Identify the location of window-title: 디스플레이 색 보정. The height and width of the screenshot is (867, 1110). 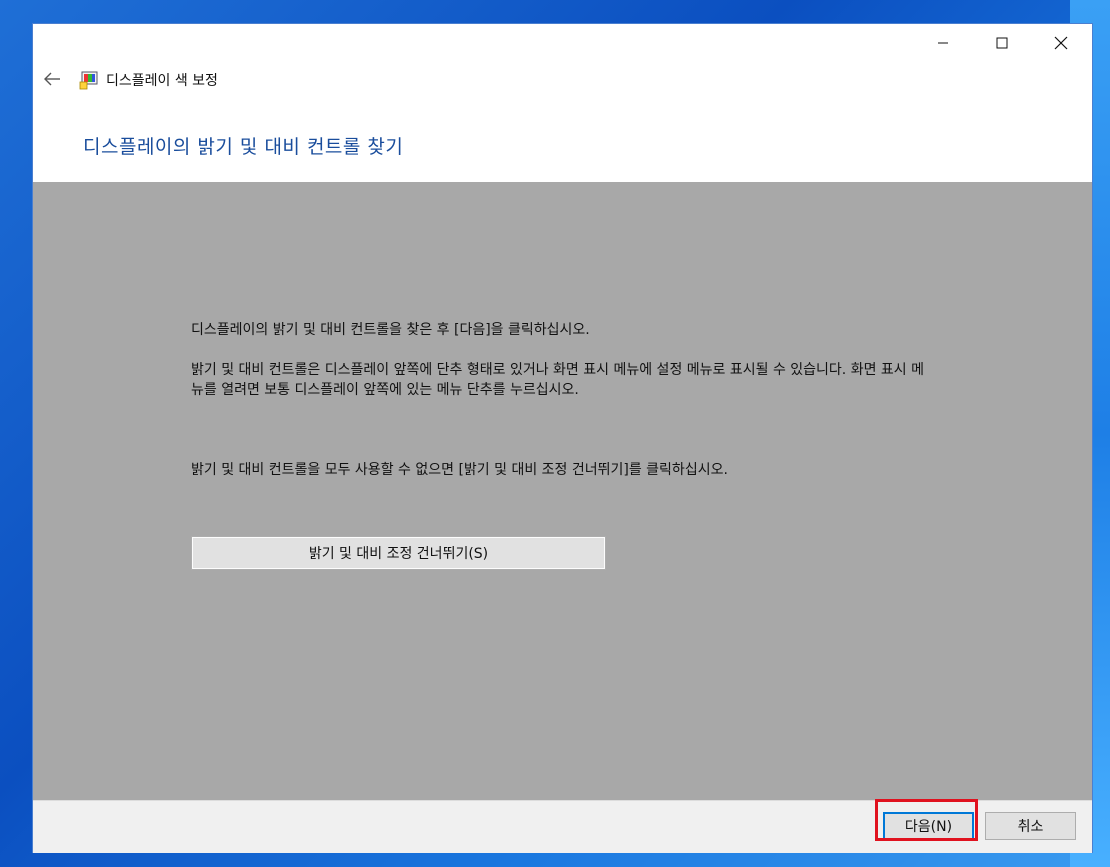
(162, 81).